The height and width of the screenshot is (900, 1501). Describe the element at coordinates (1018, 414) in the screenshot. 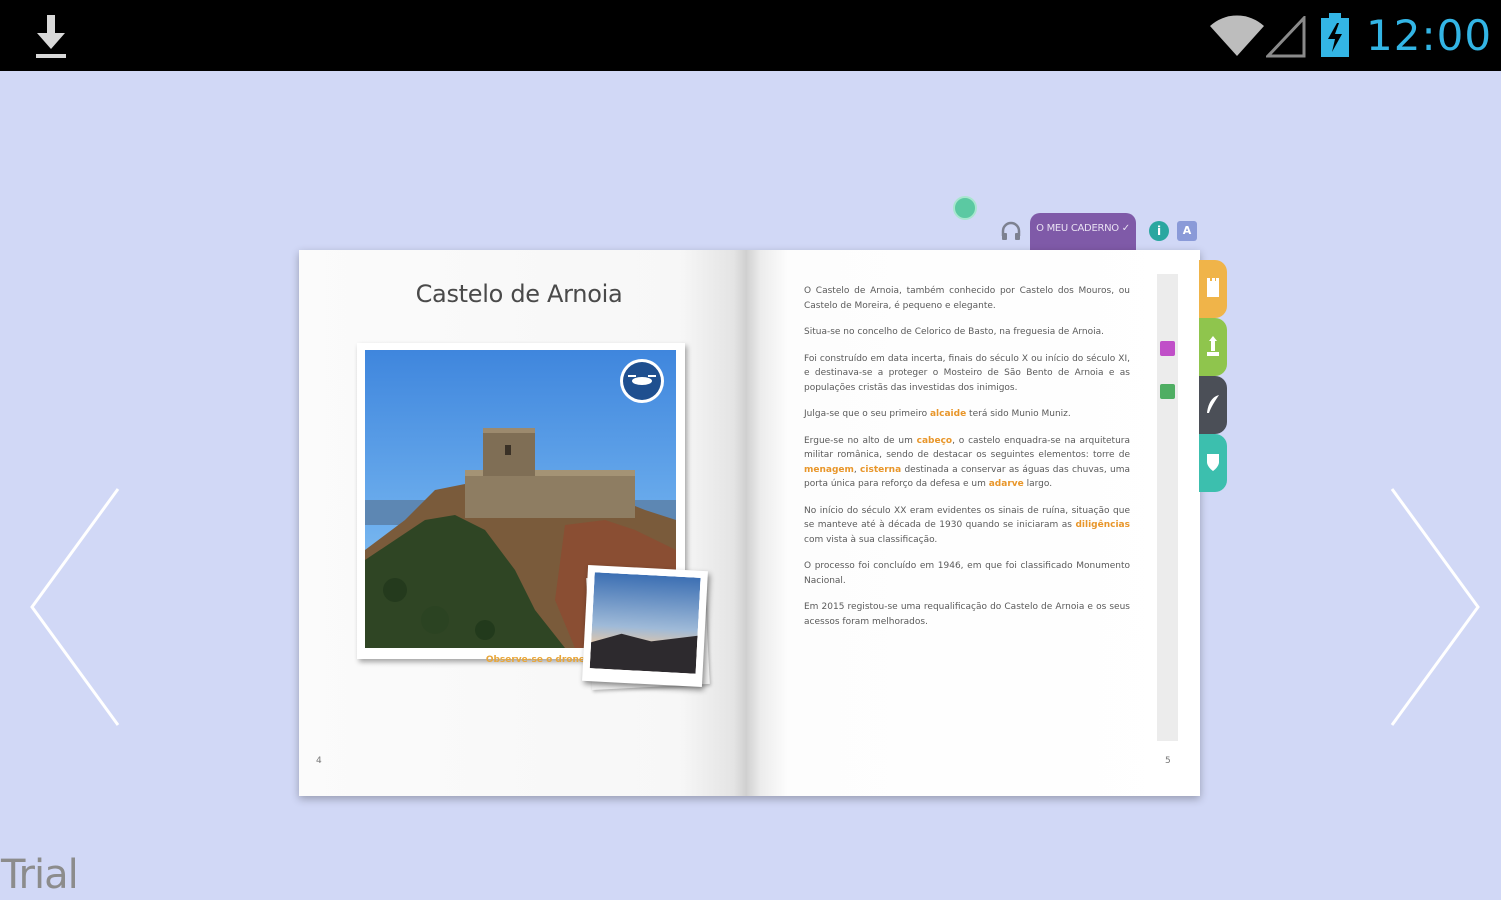

I see `text-run: terá sido Munio Muniz.` at that location.